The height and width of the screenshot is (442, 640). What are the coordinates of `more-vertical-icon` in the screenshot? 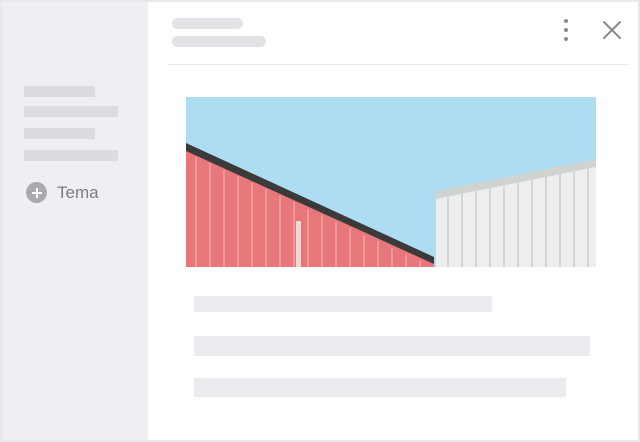 It's located at (566, 30).